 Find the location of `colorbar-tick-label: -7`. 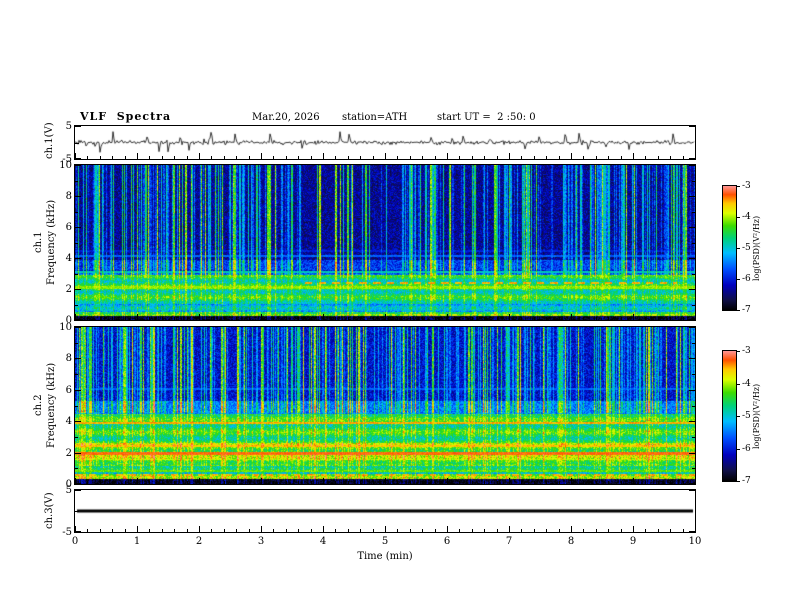

colorbar-tick-label: -7 is located at coordinates (746, 310).